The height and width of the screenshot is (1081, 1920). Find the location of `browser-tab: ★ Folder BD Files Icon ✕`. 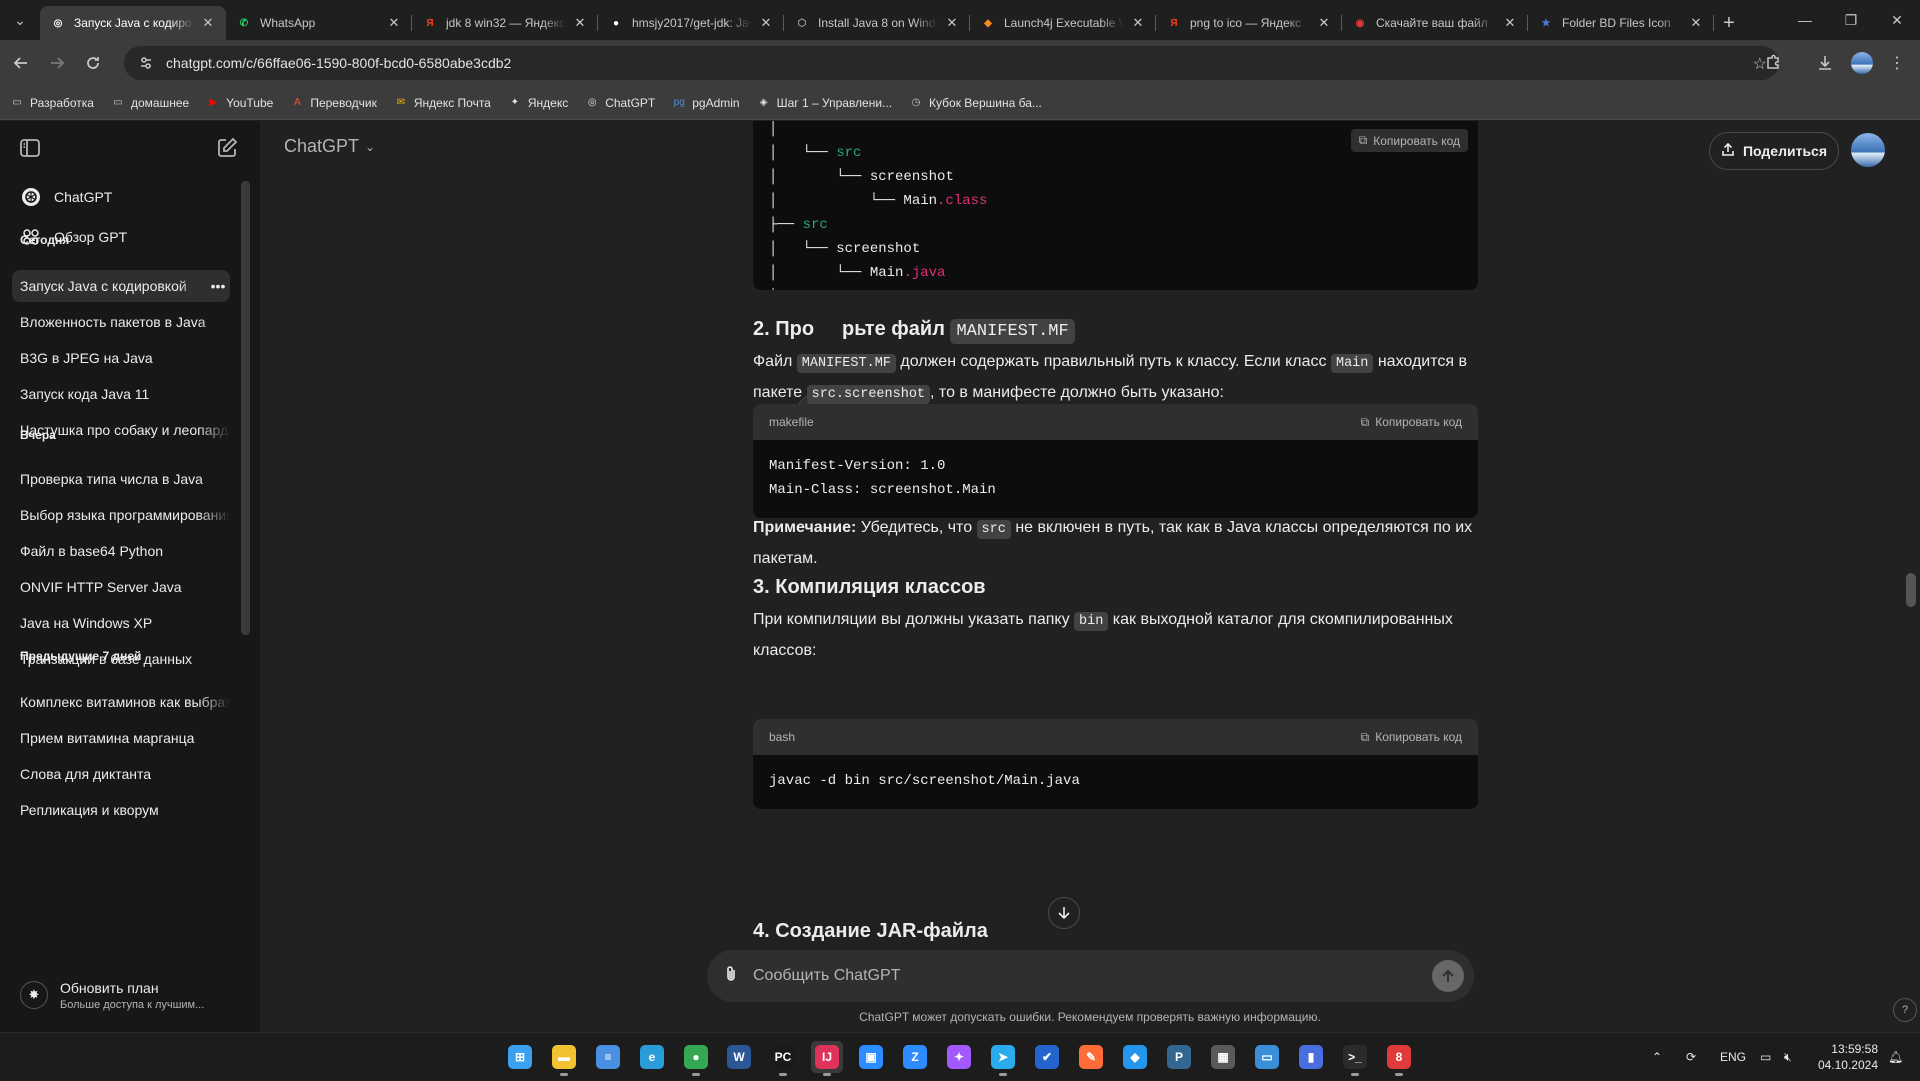

browser-tab: ★ Folder BD Files Icon ✕ is located at coordinates (1621, 23).